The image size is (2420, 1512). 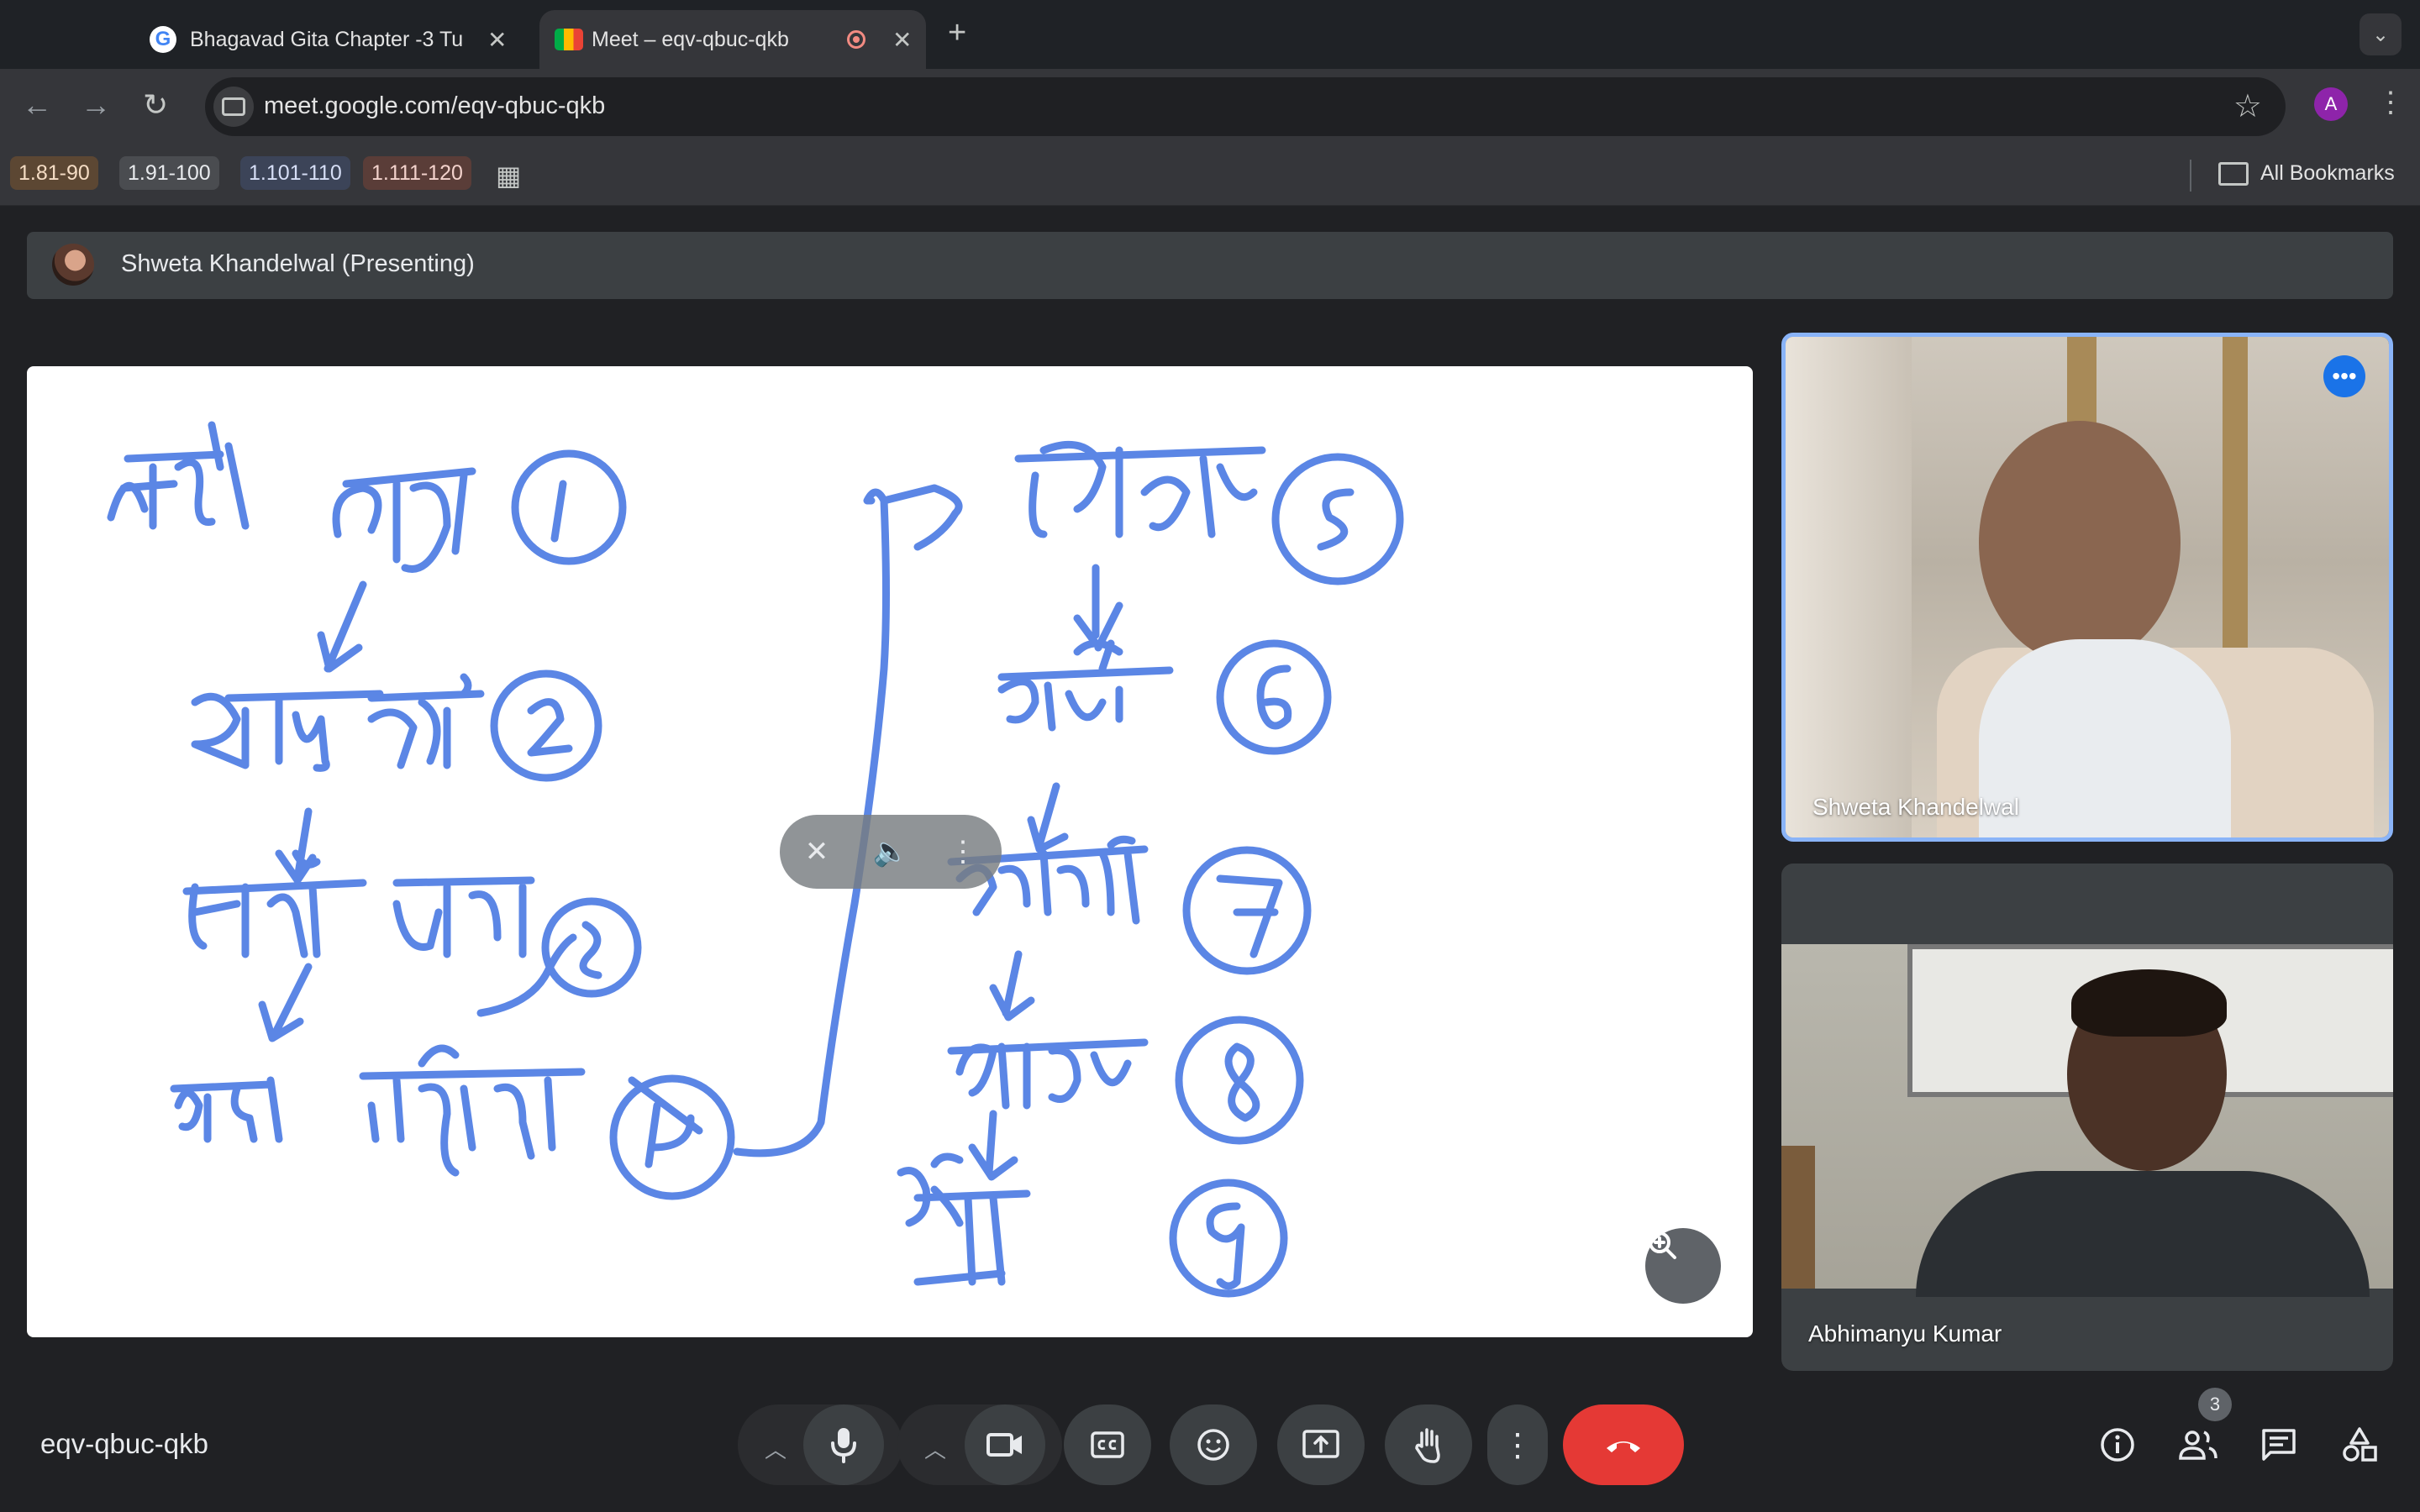 I want to click on more-options-icon: •••, so click(x=2344, y=376).